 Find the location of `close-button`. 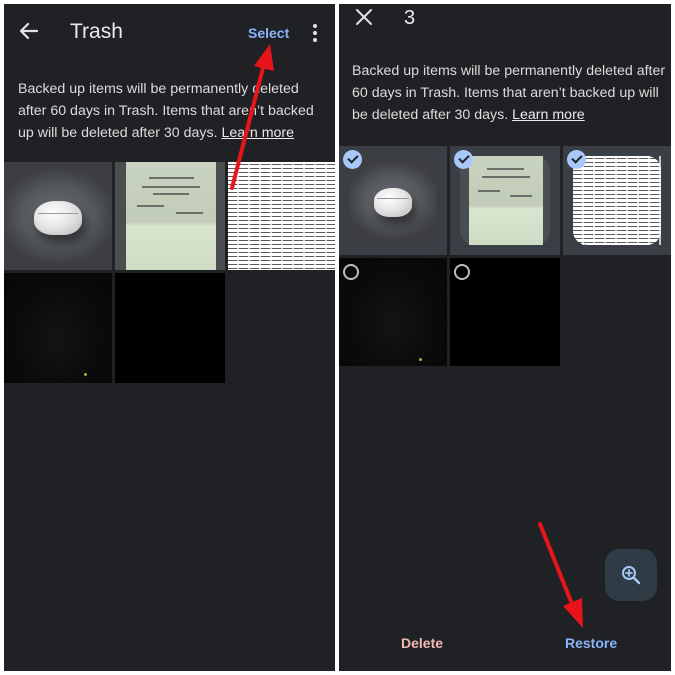

close-button is located at coordinates (364, 17).